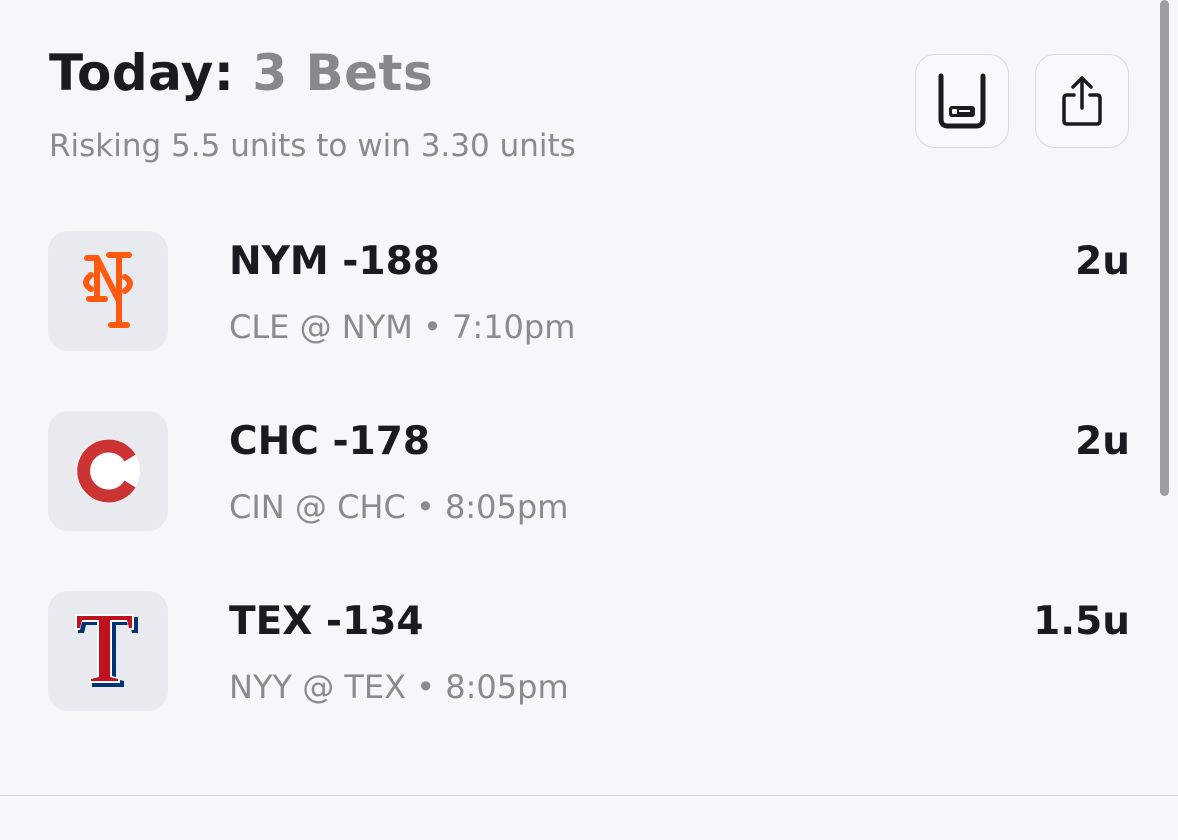  I want to click on bet-count: 3 Bets, so click(343, 73).